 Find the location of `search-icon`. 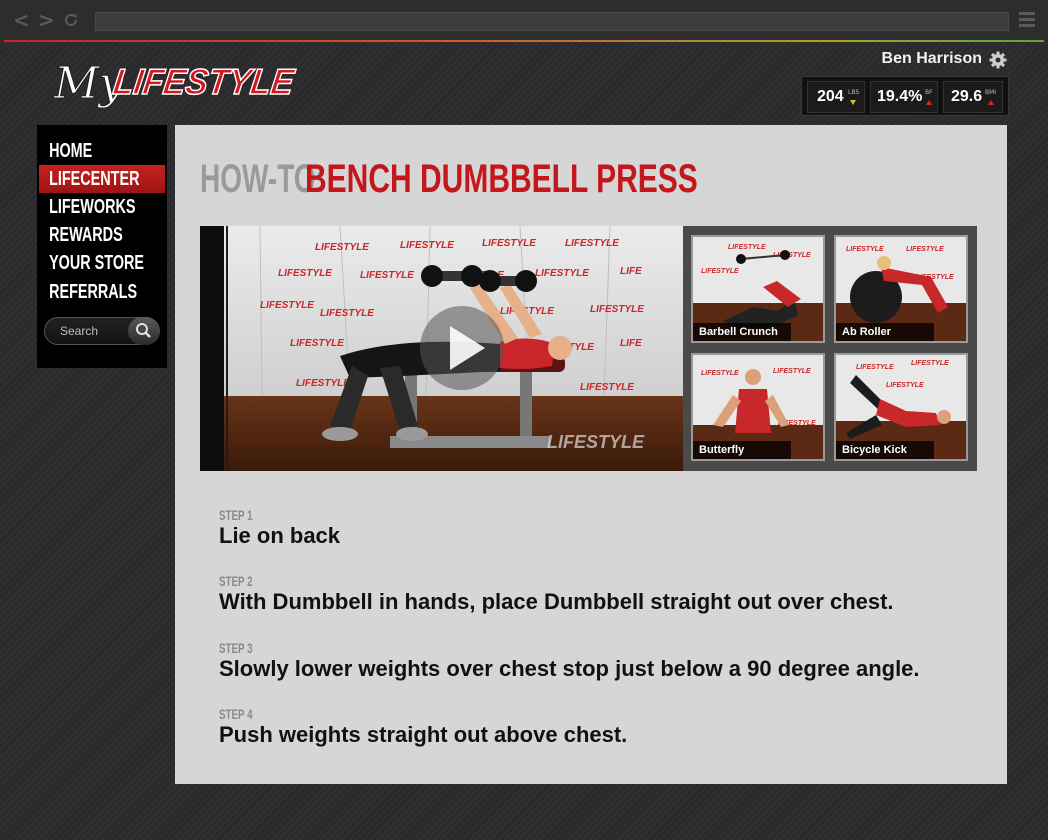

search-icon is located at coordinates (143, 330).